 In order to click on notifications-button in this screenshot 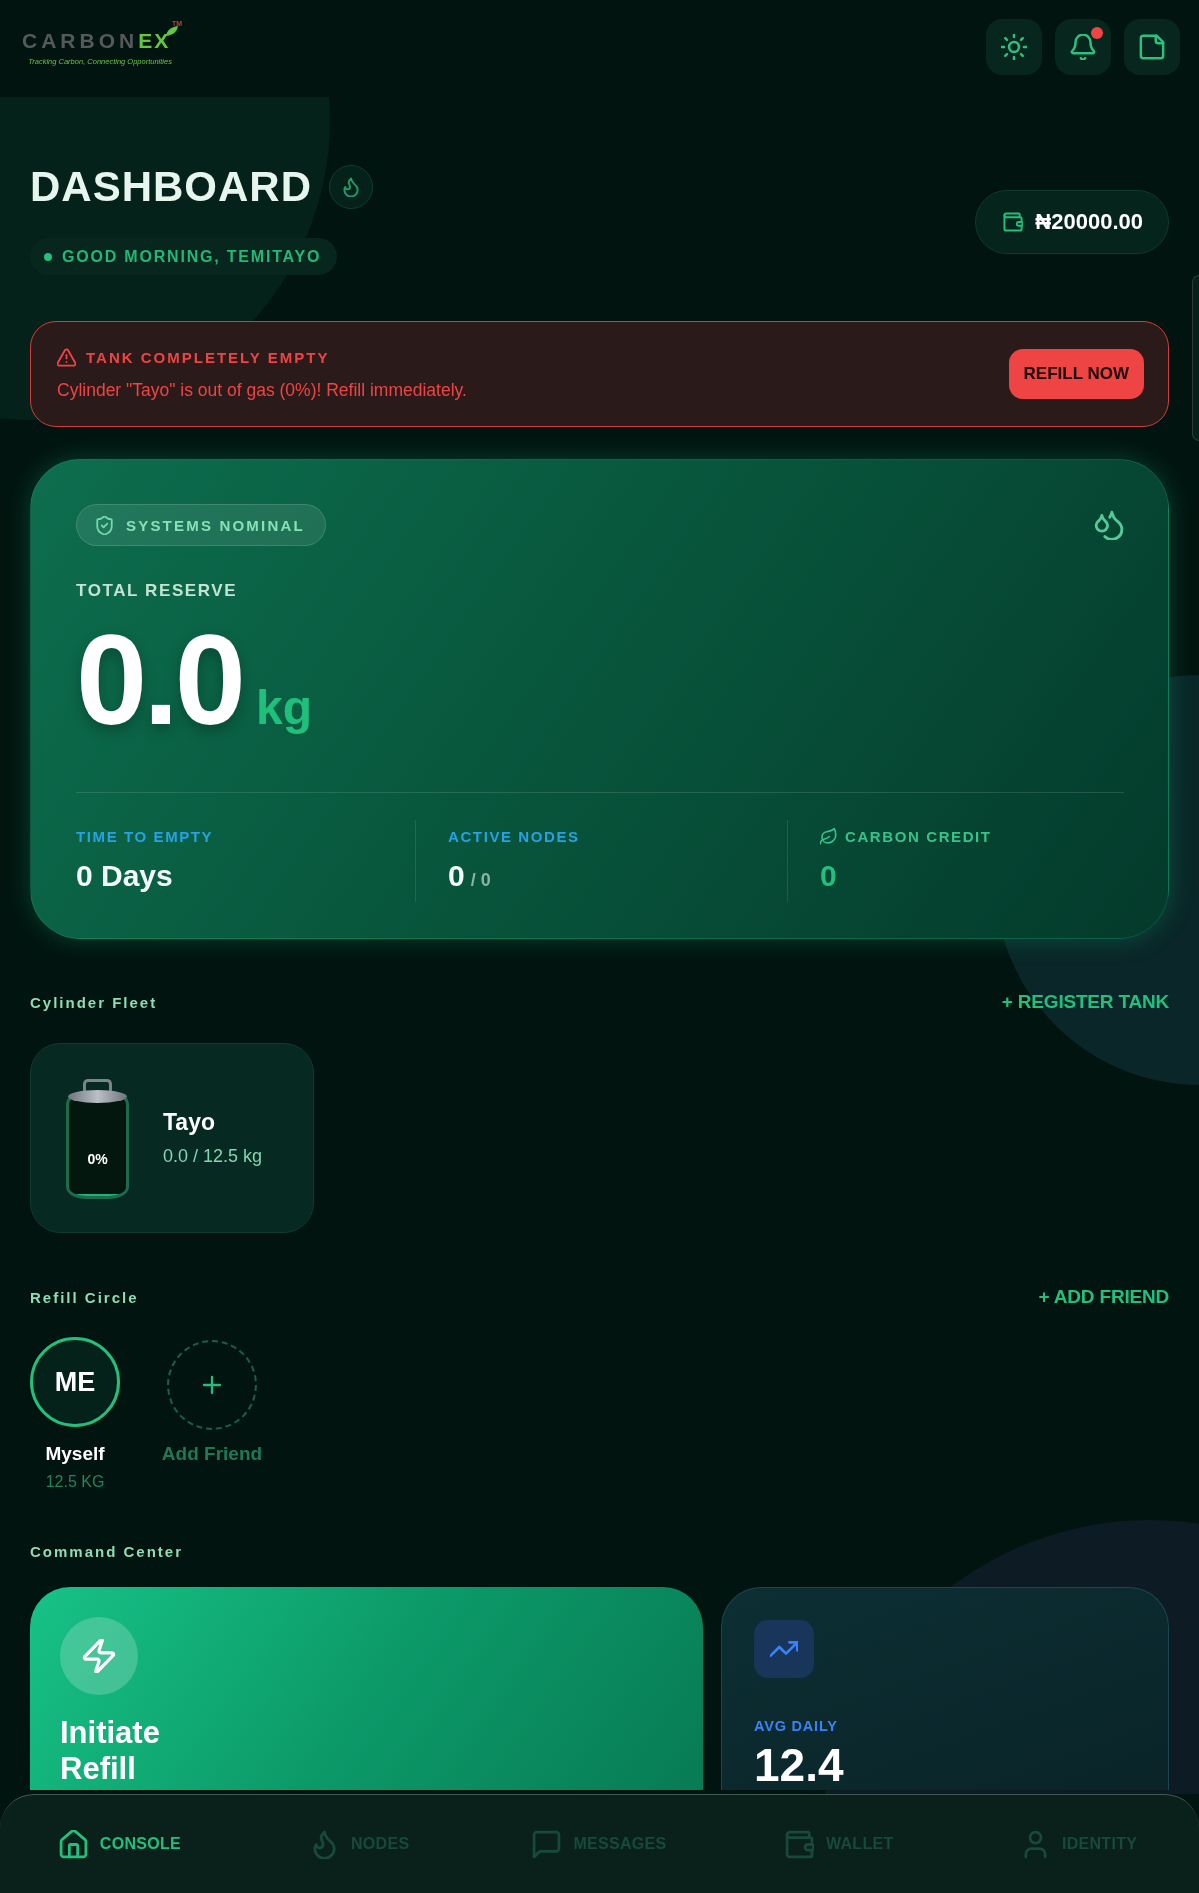, I will do `click(1083, 46)`.